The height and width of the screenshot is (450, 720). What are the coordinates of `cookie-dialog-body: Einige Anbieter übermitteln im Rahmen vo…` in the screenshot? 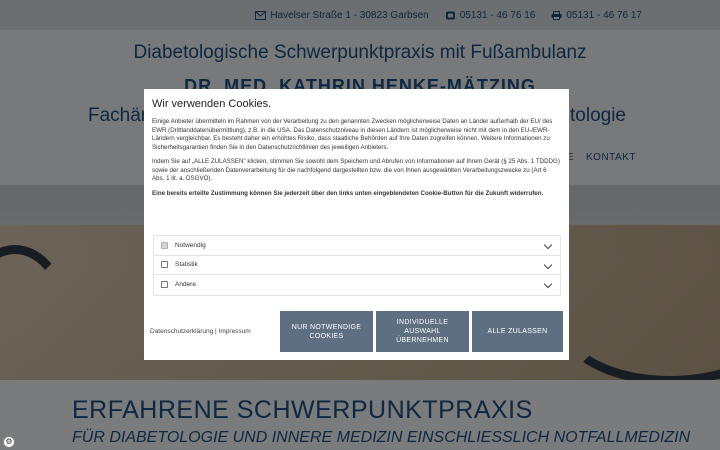 It's located at (356, 161).